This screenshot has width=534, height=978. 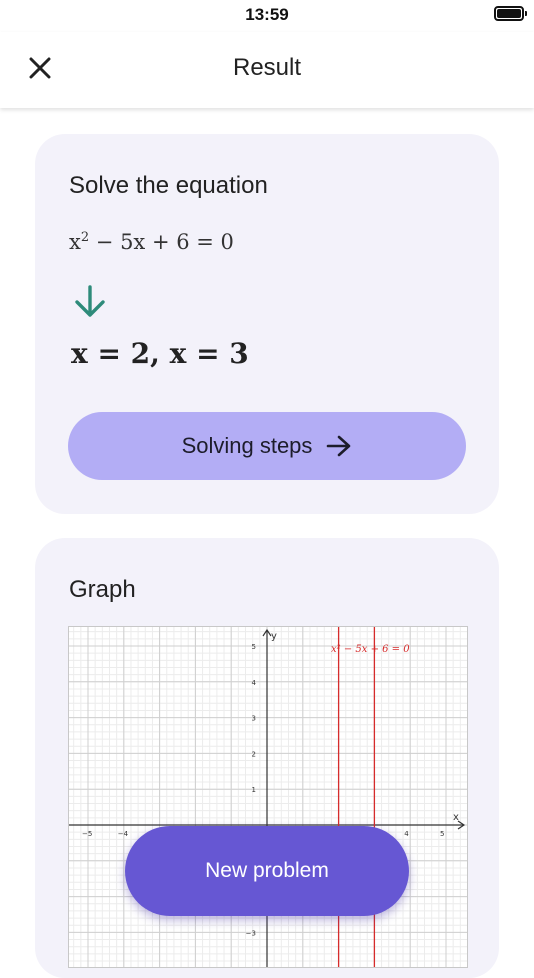 I want to click on x-tick-label: −5, so click(x=87, y=834).